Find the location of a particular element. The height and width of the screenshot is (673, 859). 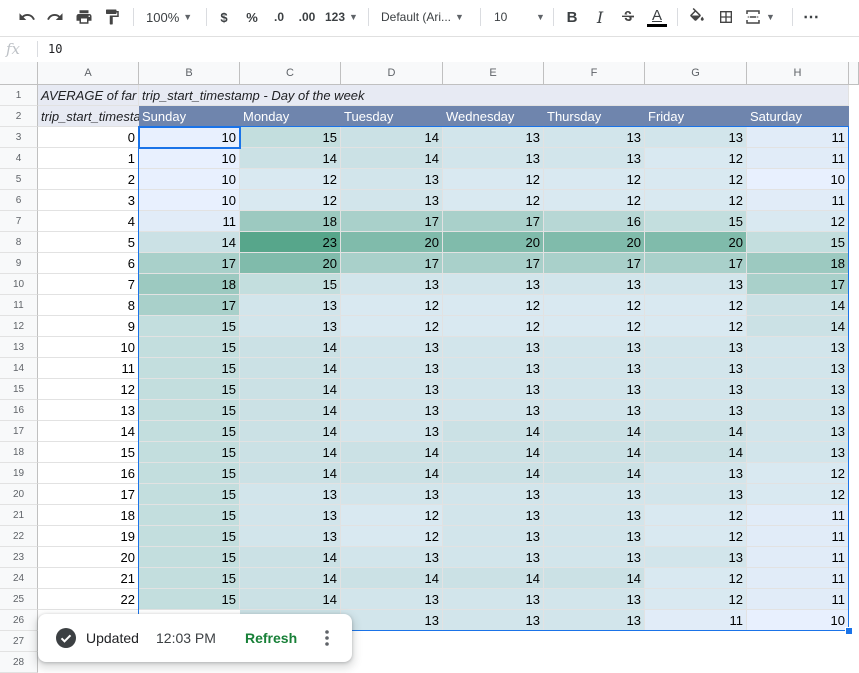

row-header: 23 is located at coordinates (19, 557).